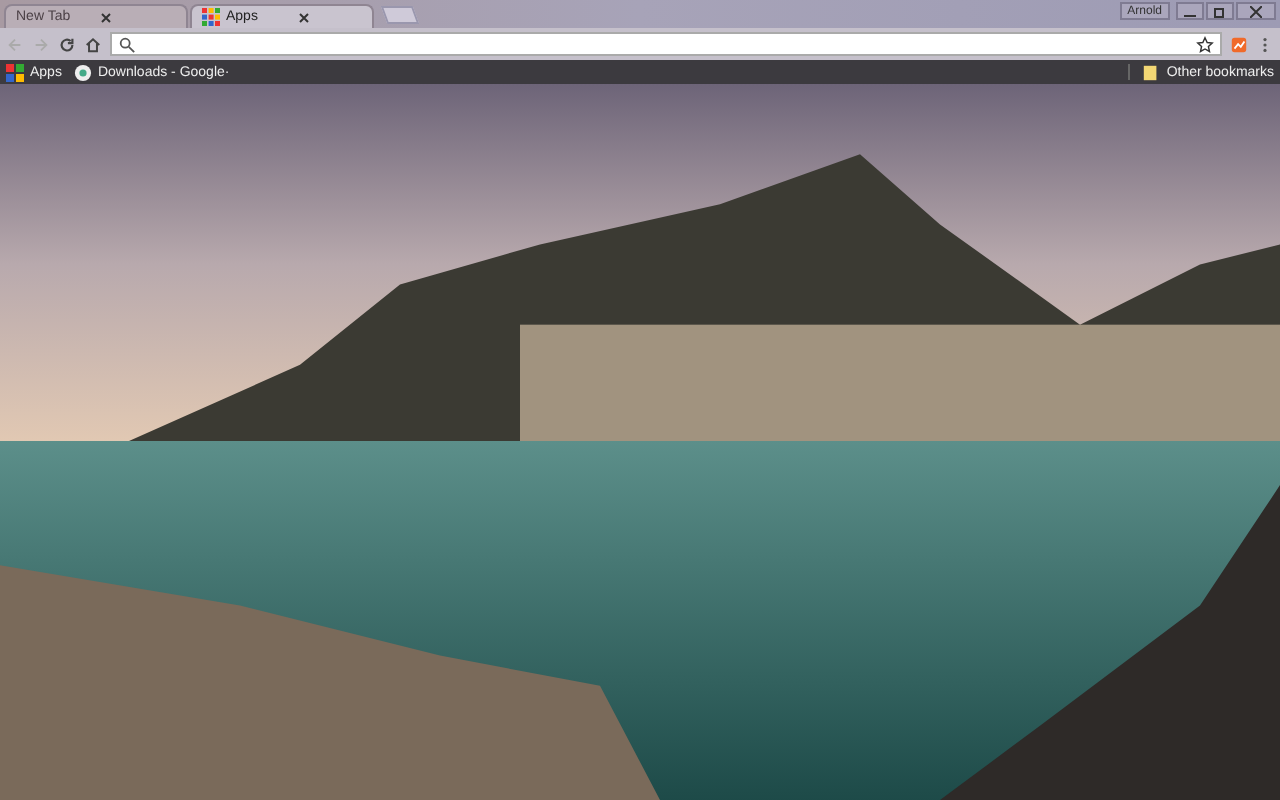 This screenshot has width=1280, height=800. Describe the element at coordinates (1205, 44) in the screenshot. I see `star-icon` at that location.